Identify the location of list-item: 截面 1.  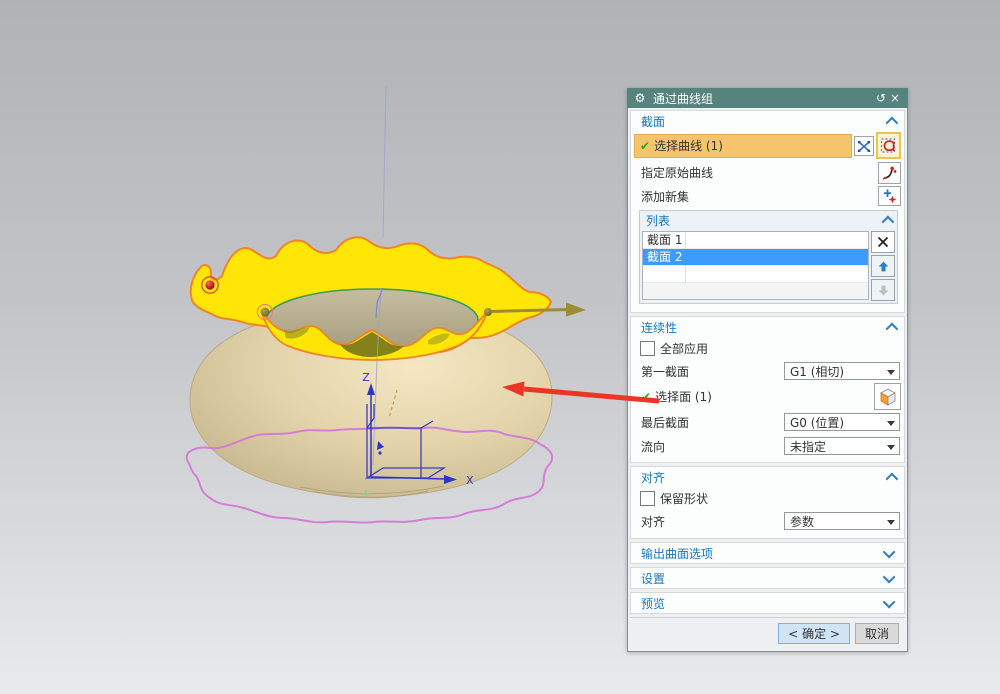
(755, 240).